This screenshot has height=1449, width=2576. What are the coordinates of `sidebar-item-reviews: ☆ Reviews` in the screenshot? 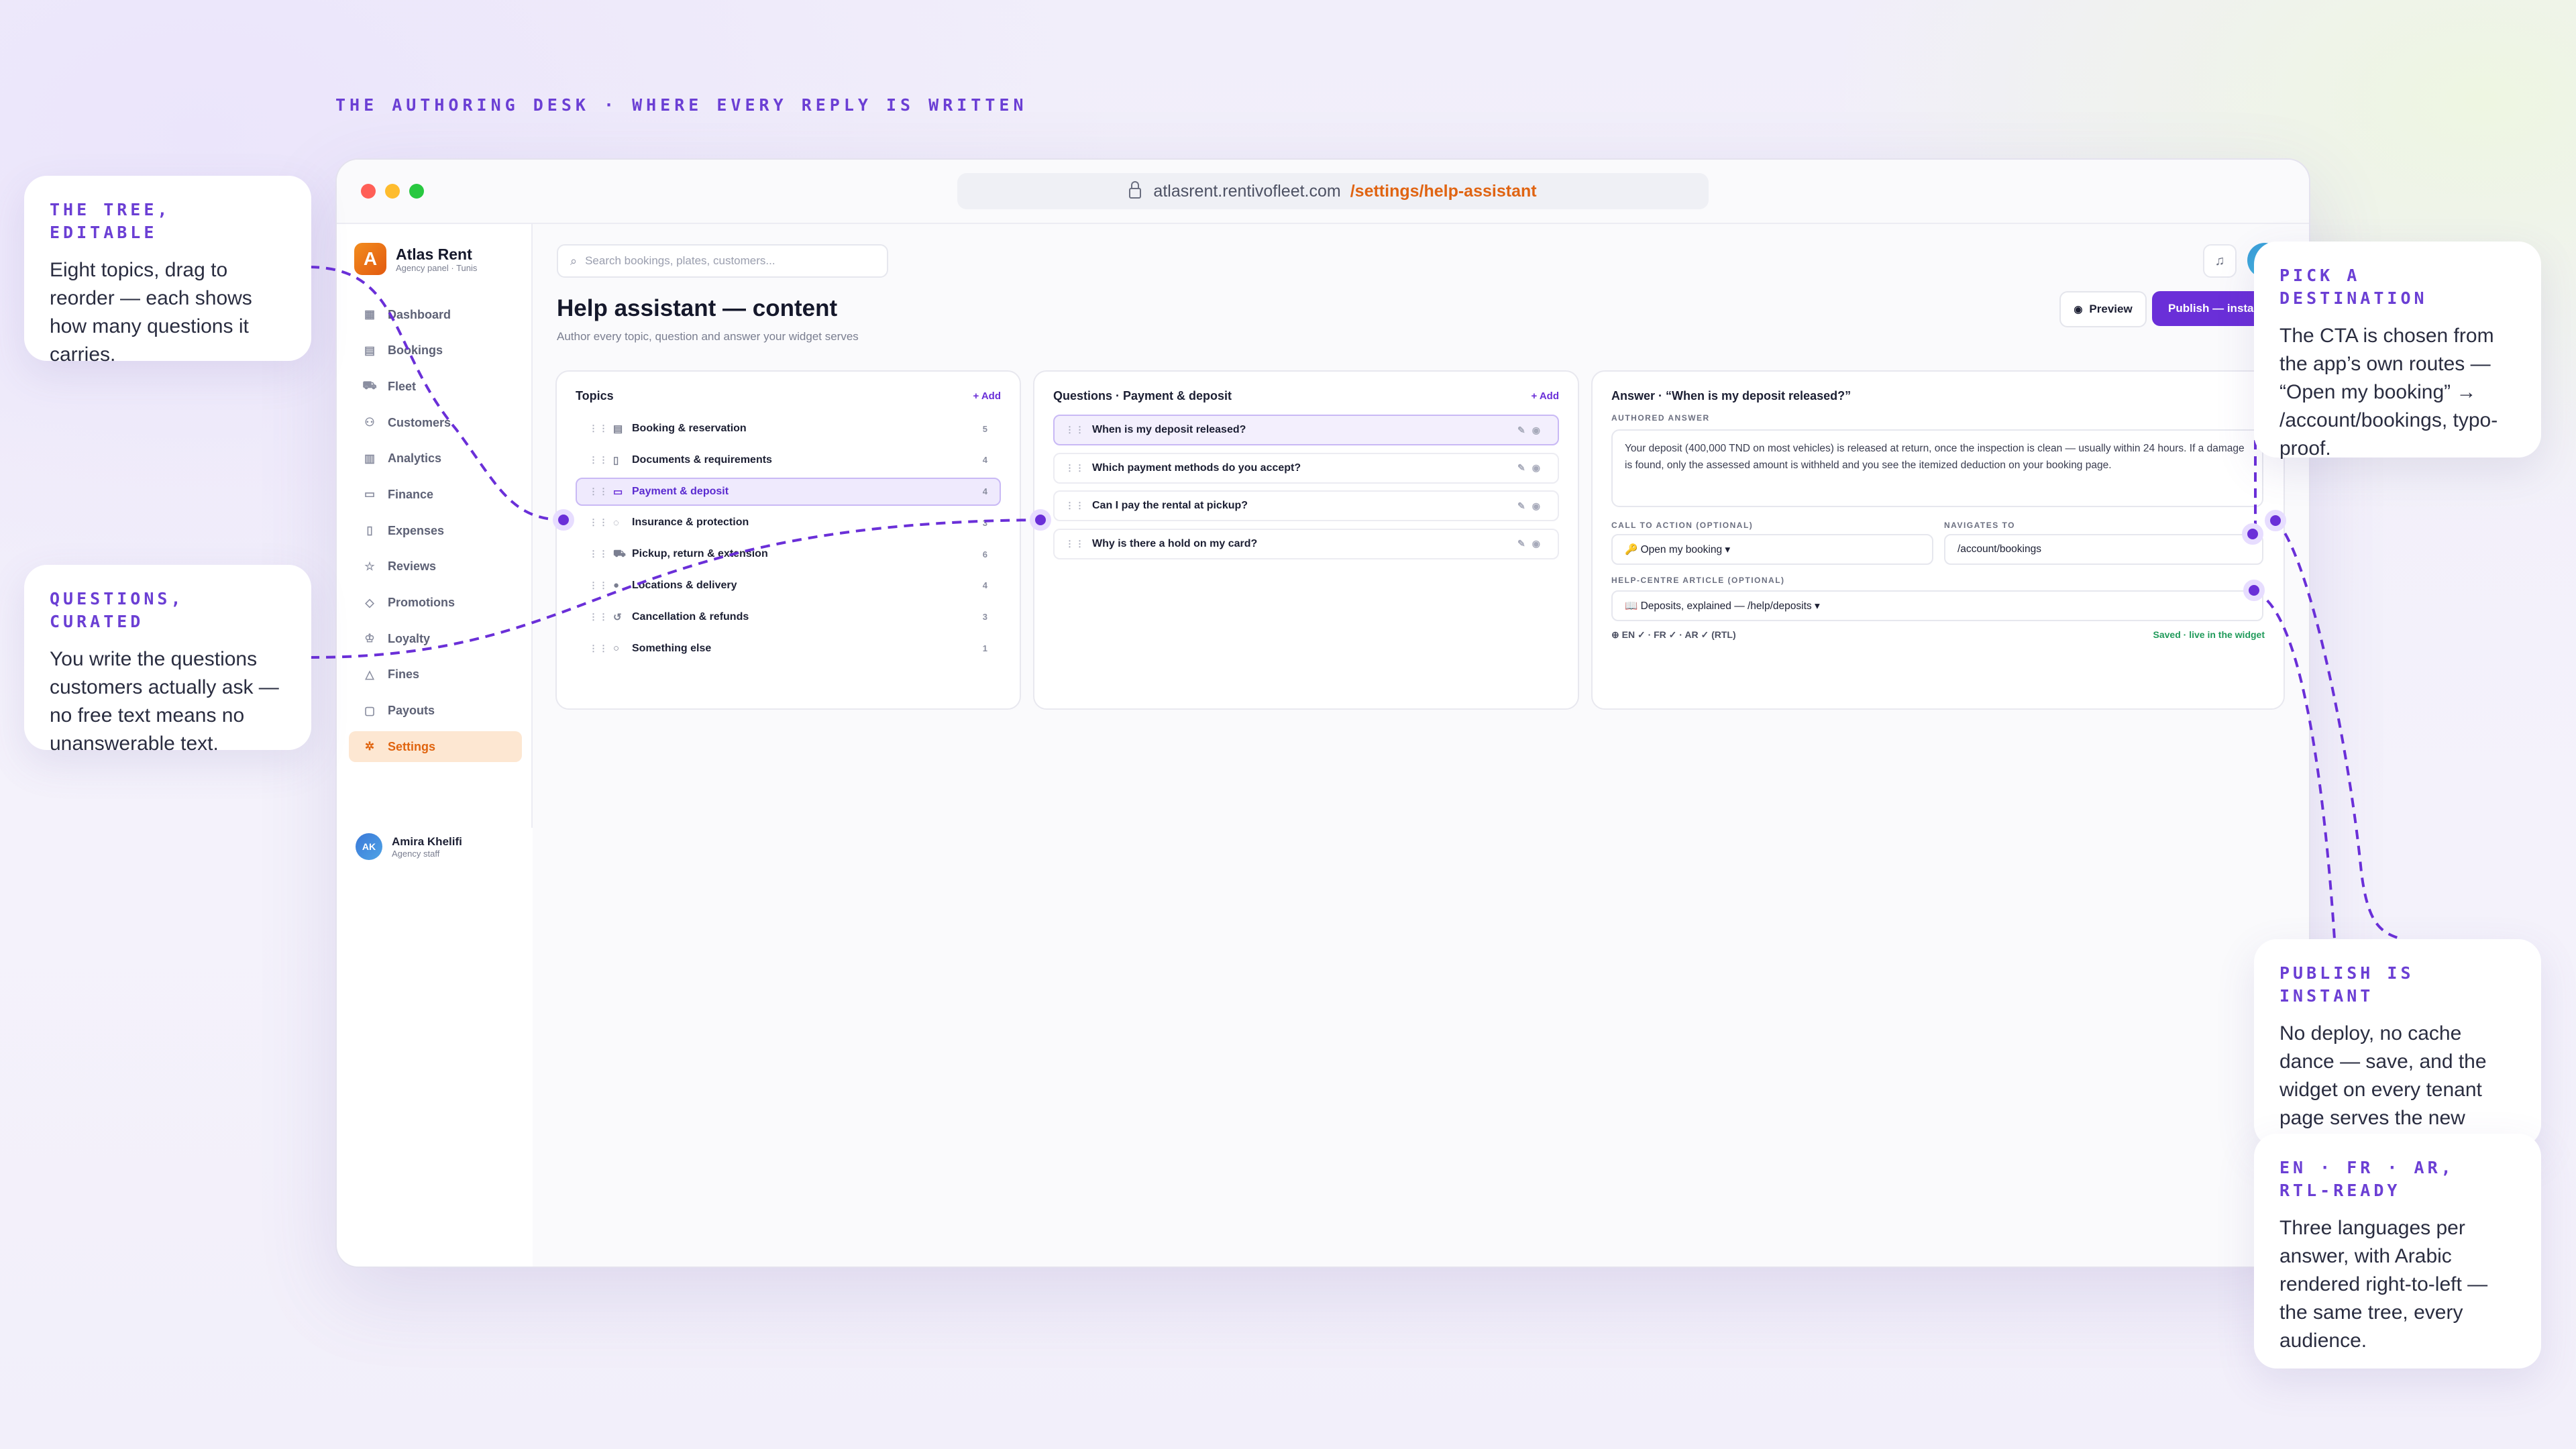 It's located at (435, 566).